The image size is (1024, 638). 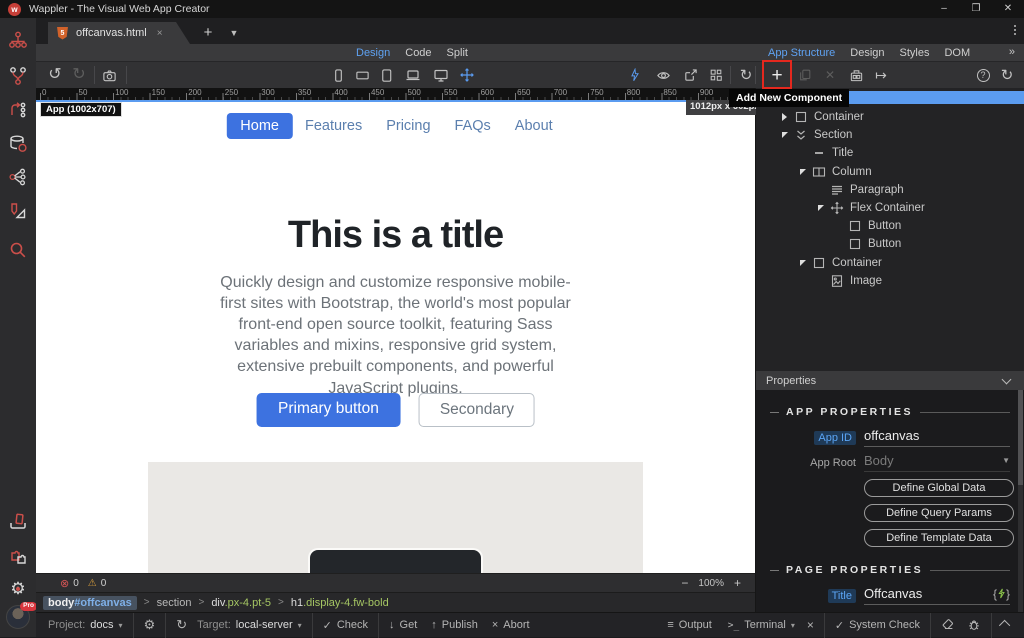 What do you see at coordinates (174, 603) in the screenshot?
I see `breadcrumb-item-section: section` at bounding box center [174, 603].